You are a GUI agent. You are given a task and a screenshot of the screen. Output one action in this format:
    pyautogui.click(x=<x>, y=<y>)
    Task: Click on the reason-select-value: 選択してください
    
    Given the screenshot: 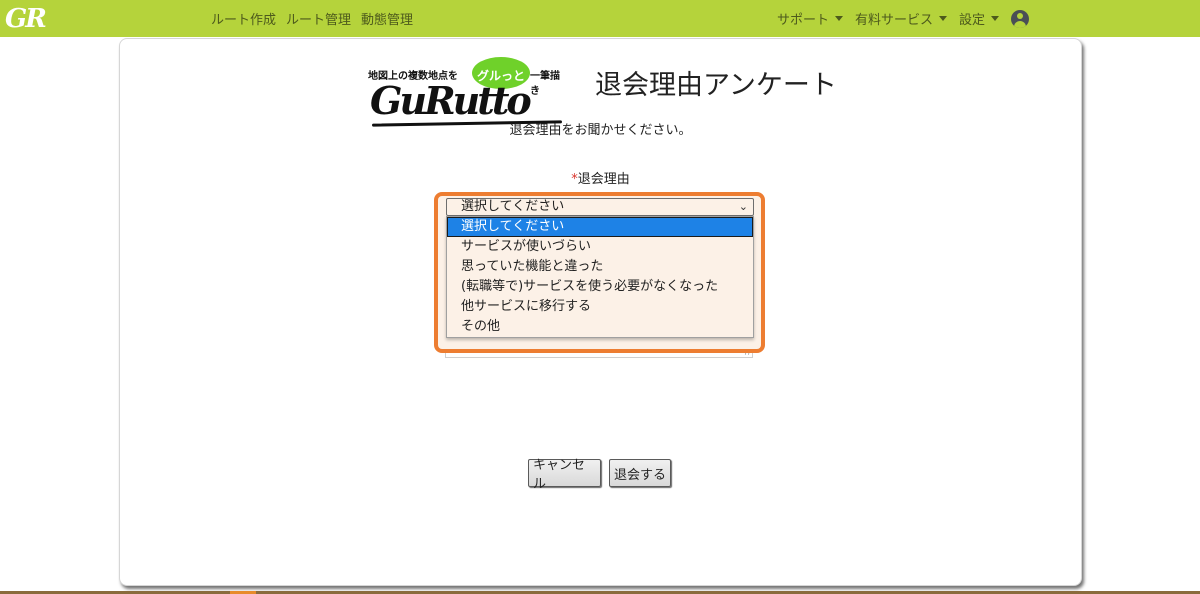 What is the action you would take?
    pyautogui.click(x=513, y=206)
    